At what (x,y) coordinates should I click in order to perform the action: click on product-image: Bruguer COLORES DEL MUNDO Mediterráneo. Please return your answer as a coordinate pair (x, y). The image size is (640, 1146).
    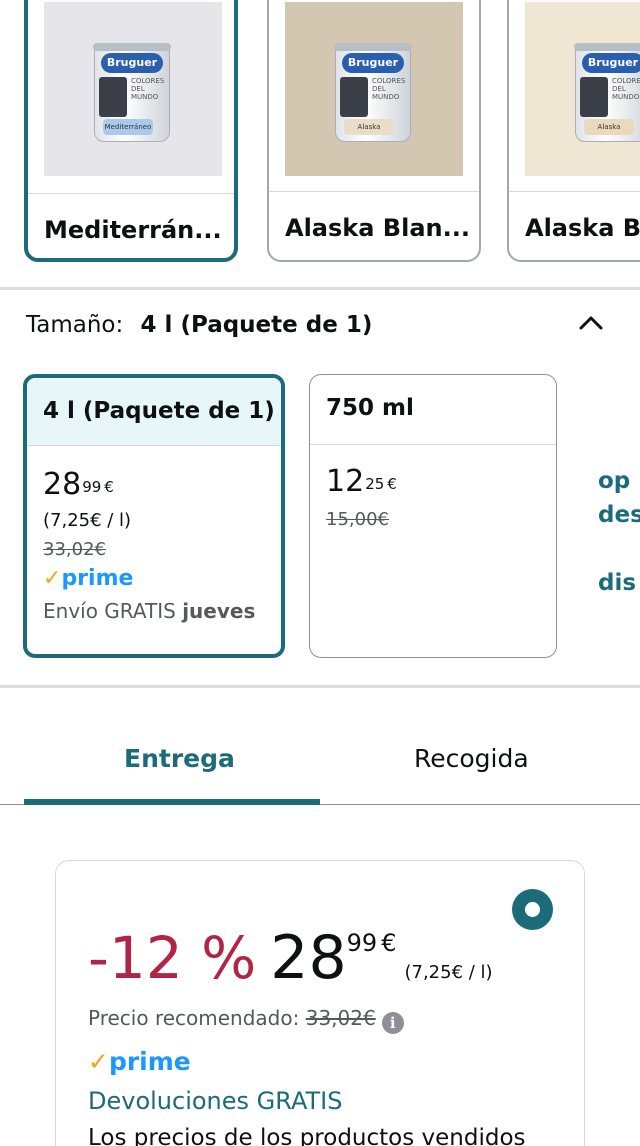
    Looking at the image, I should click on (133, 89).